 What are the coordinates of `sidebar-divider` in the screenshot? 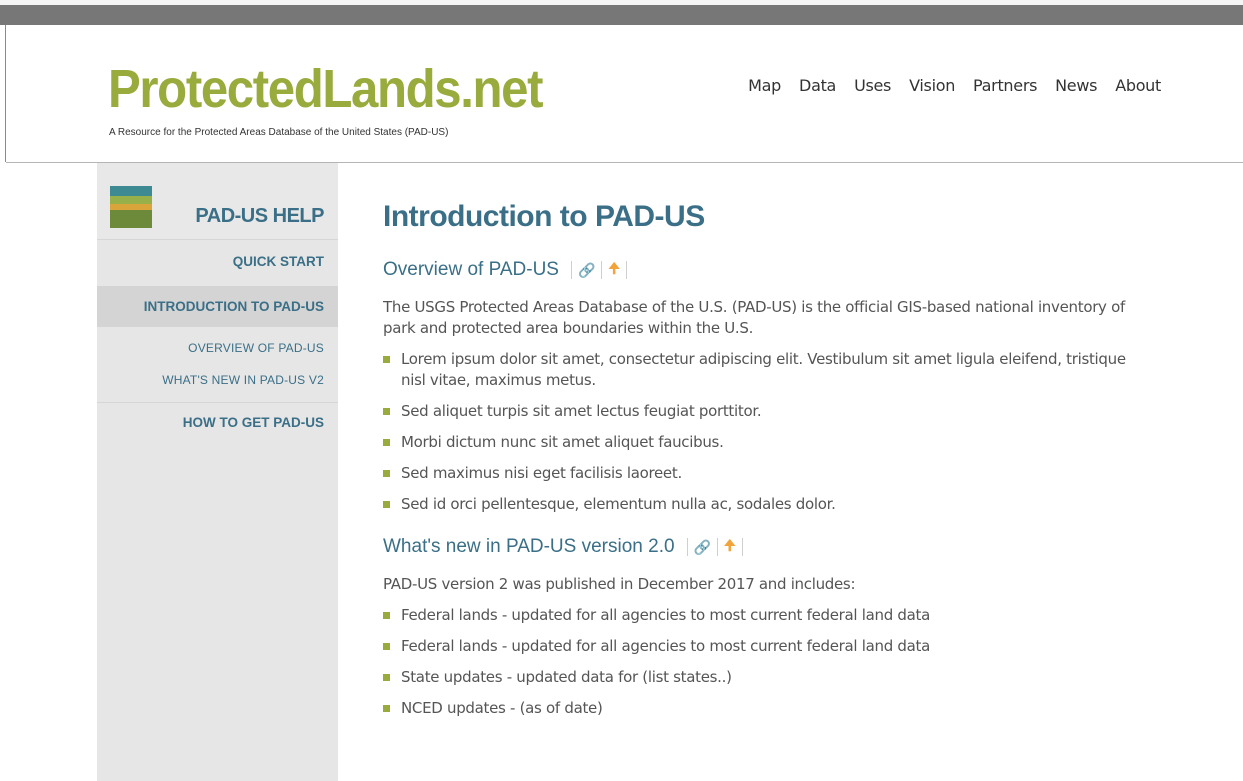 It's located at (217, 402).